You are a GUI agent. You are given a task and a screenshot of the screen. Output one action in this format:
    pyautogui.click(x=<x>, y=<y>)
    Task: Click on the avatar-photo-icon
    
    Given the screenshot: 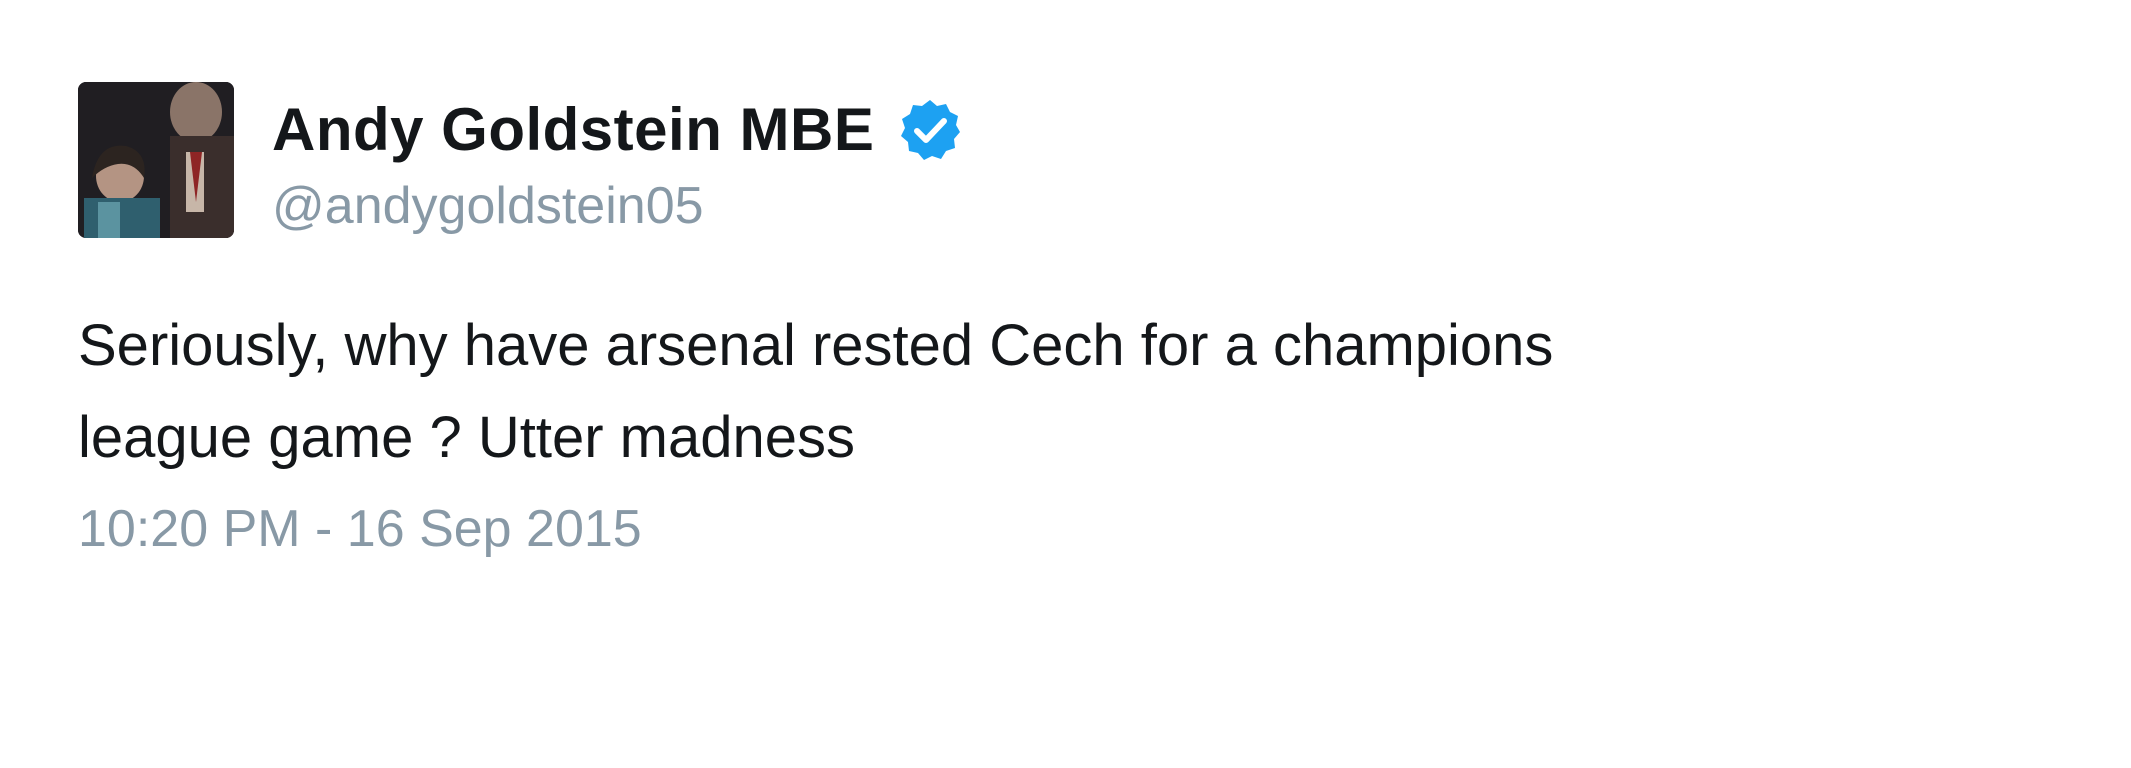 What is the action you would take?
    pyautogui.click(x=156, y=160)
    